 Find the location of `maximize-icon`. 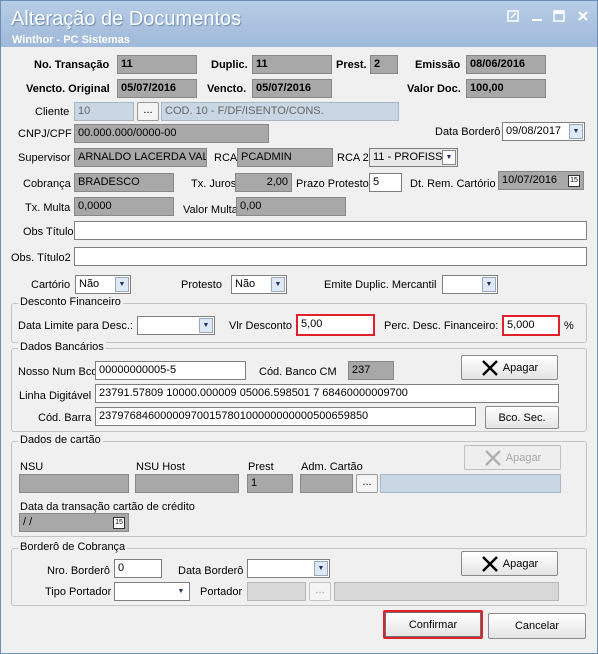

maximize-icon is located at coordinates (559, 17).